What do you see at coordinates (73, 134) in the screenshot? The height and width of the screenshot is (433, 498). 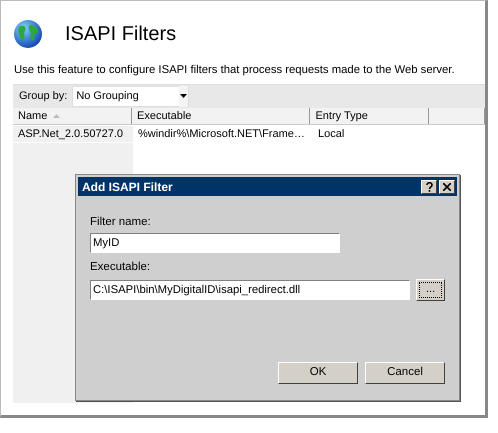 I see `table-cell: ASP.Net_2.0.50727.0` at bounding box center [73, 134].